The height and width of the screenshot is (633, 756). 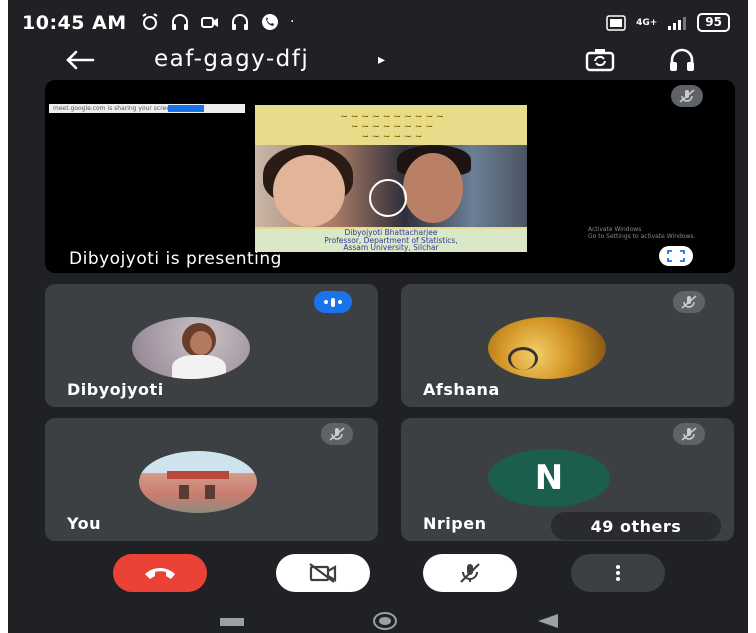 I want to click on participant-tile: Afshana, so click(x=567, y=345).